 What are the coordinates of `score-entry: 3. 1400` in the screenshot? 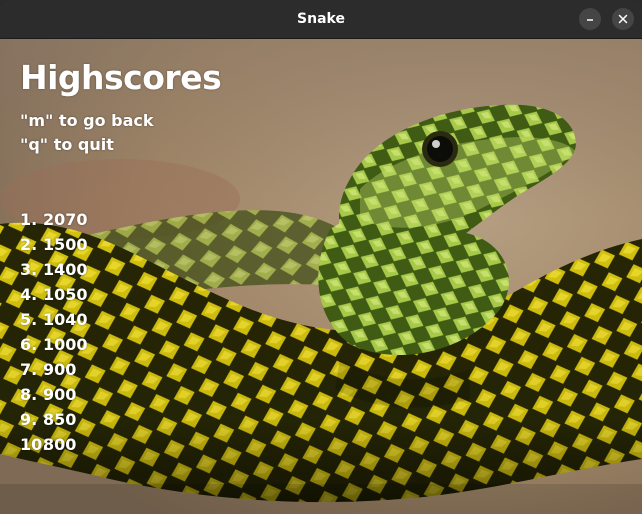 It's located at (54, 269).